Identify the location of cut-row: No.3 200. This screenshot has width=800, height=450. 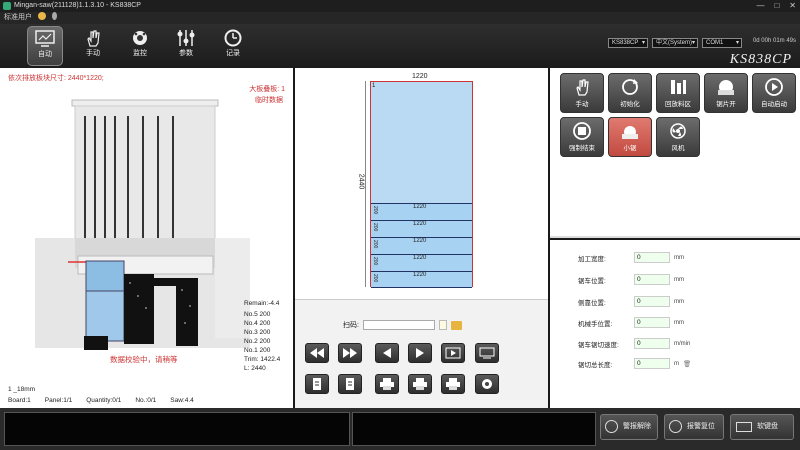
(257, 332).